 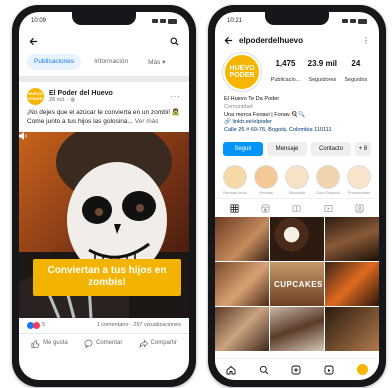 I want to click on add-post-icon, so click(x=296, y=370).